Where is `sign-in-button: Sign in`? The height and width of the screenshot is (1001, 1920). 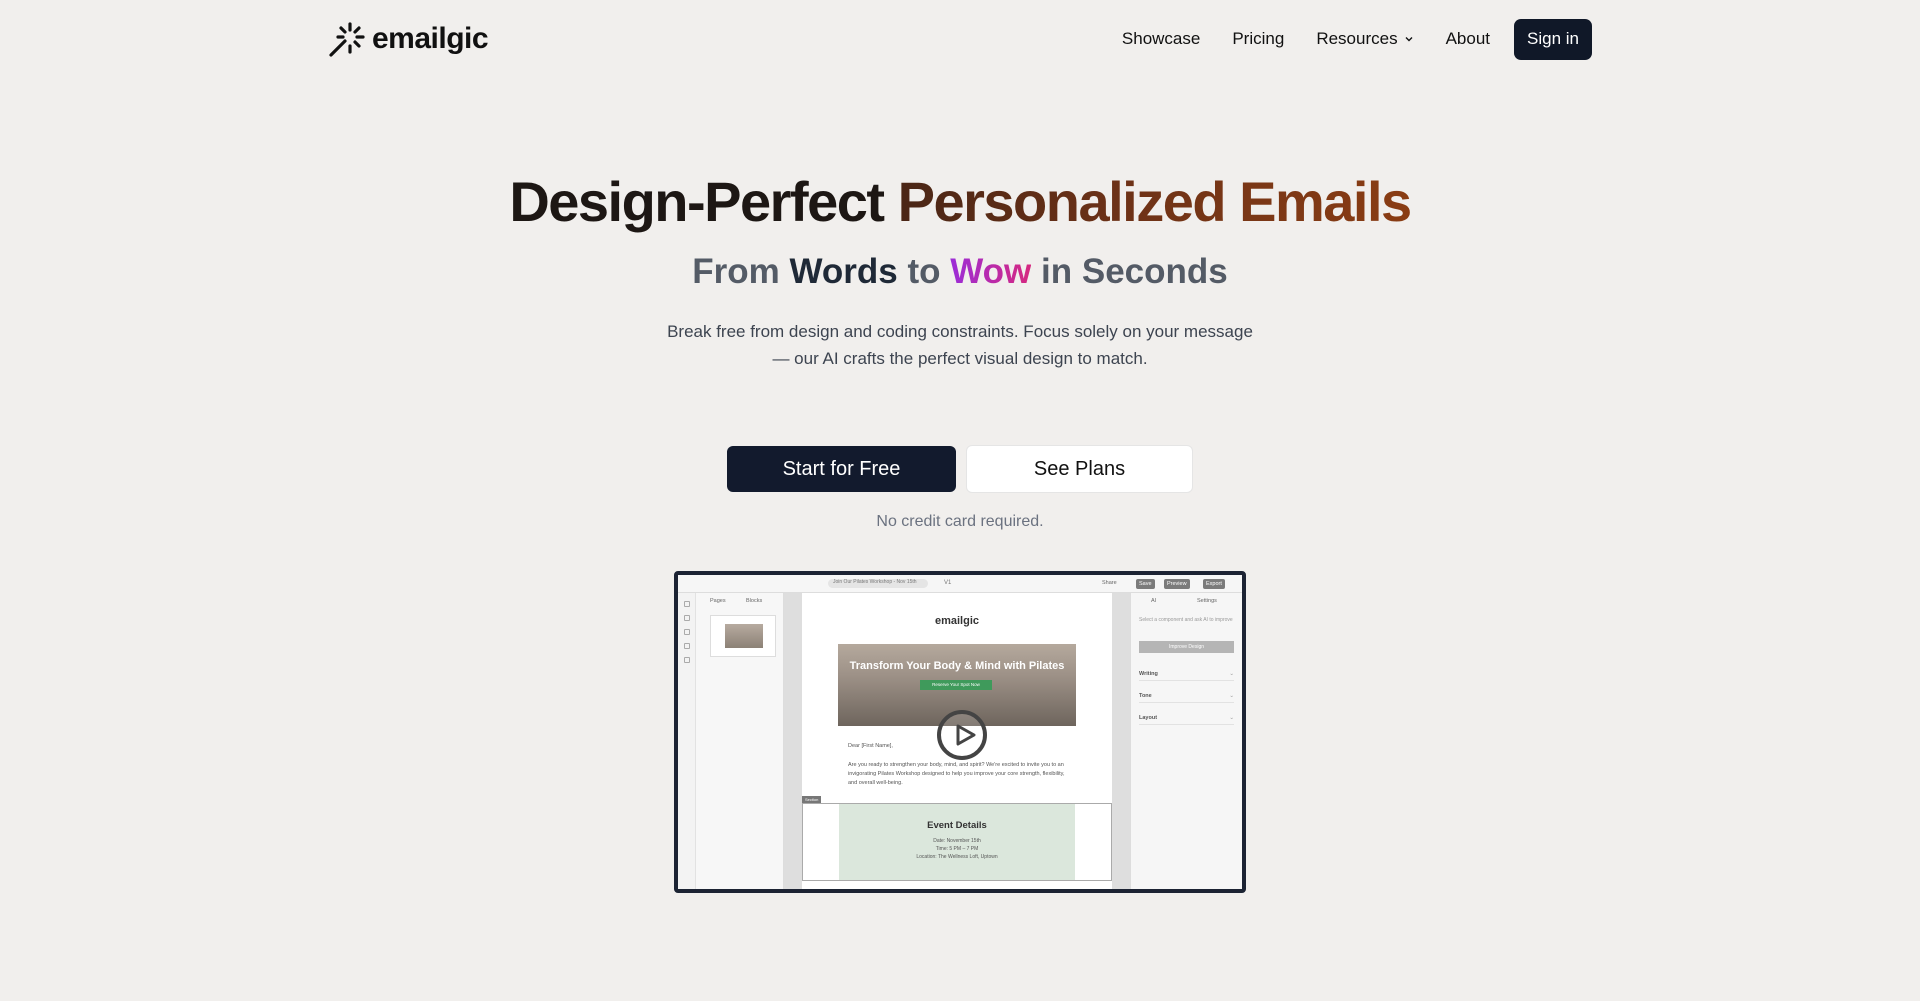
sign-in-button: Sign in is located at coordinates (1553, 39).